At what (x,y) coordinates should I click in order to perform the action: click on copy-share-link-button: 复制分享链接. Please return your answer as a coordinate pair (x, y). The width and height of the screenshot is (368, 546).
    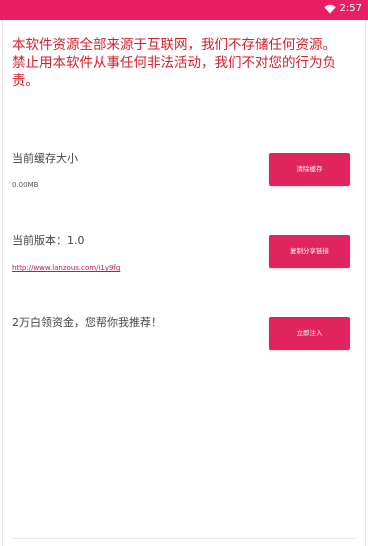
    Looking at the image, I should click on (309, 251).